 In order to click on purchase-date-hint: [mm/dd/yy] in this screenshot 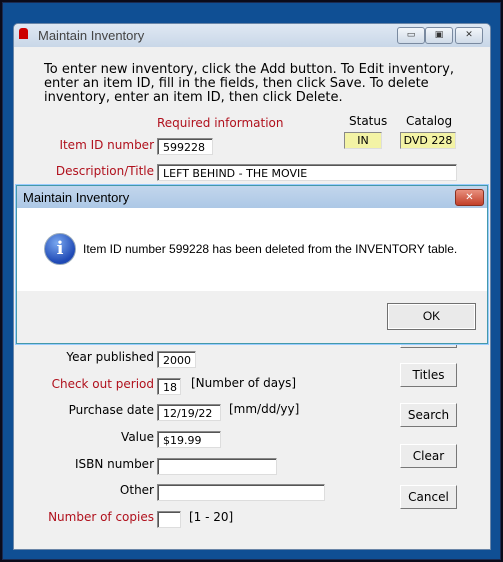, I will do `click(264, 409)`.